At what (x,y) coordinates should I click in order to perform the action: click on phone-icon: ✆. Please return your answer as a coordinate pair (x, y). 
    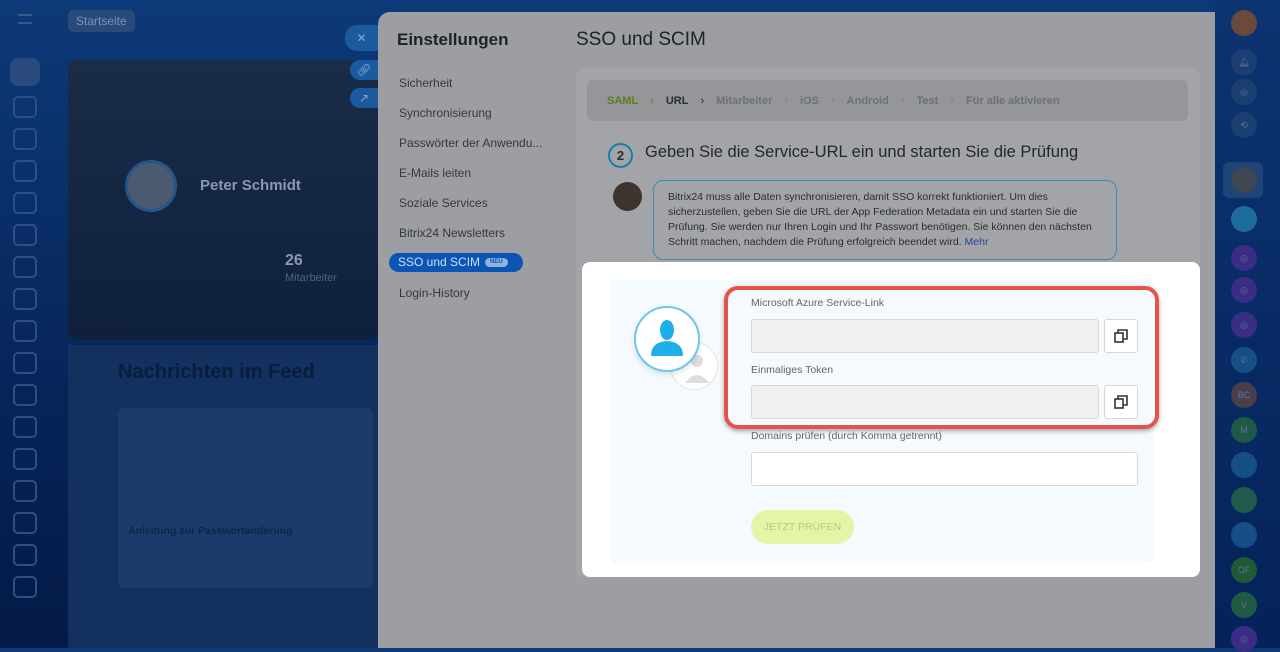
    Looking at the image, I should click on (1244, 360).